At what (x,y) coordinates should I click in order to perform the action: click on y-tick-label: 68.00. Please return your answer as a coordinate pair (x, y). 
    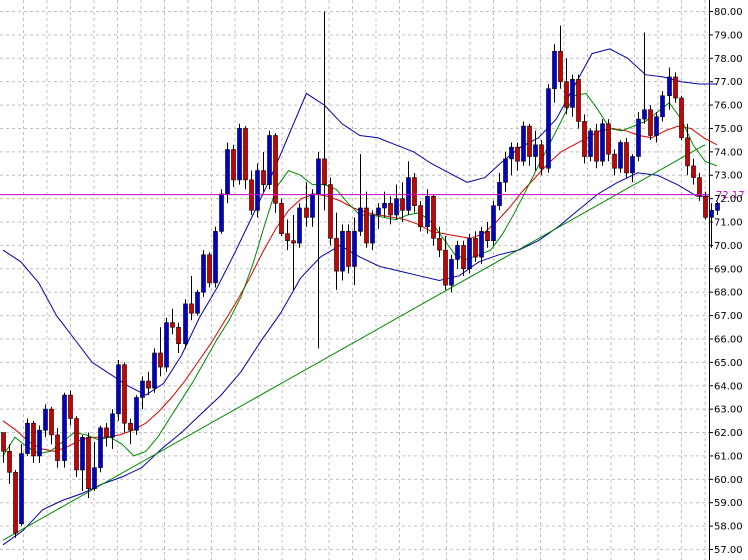
    Looking at the image, I should click on (728, 293).